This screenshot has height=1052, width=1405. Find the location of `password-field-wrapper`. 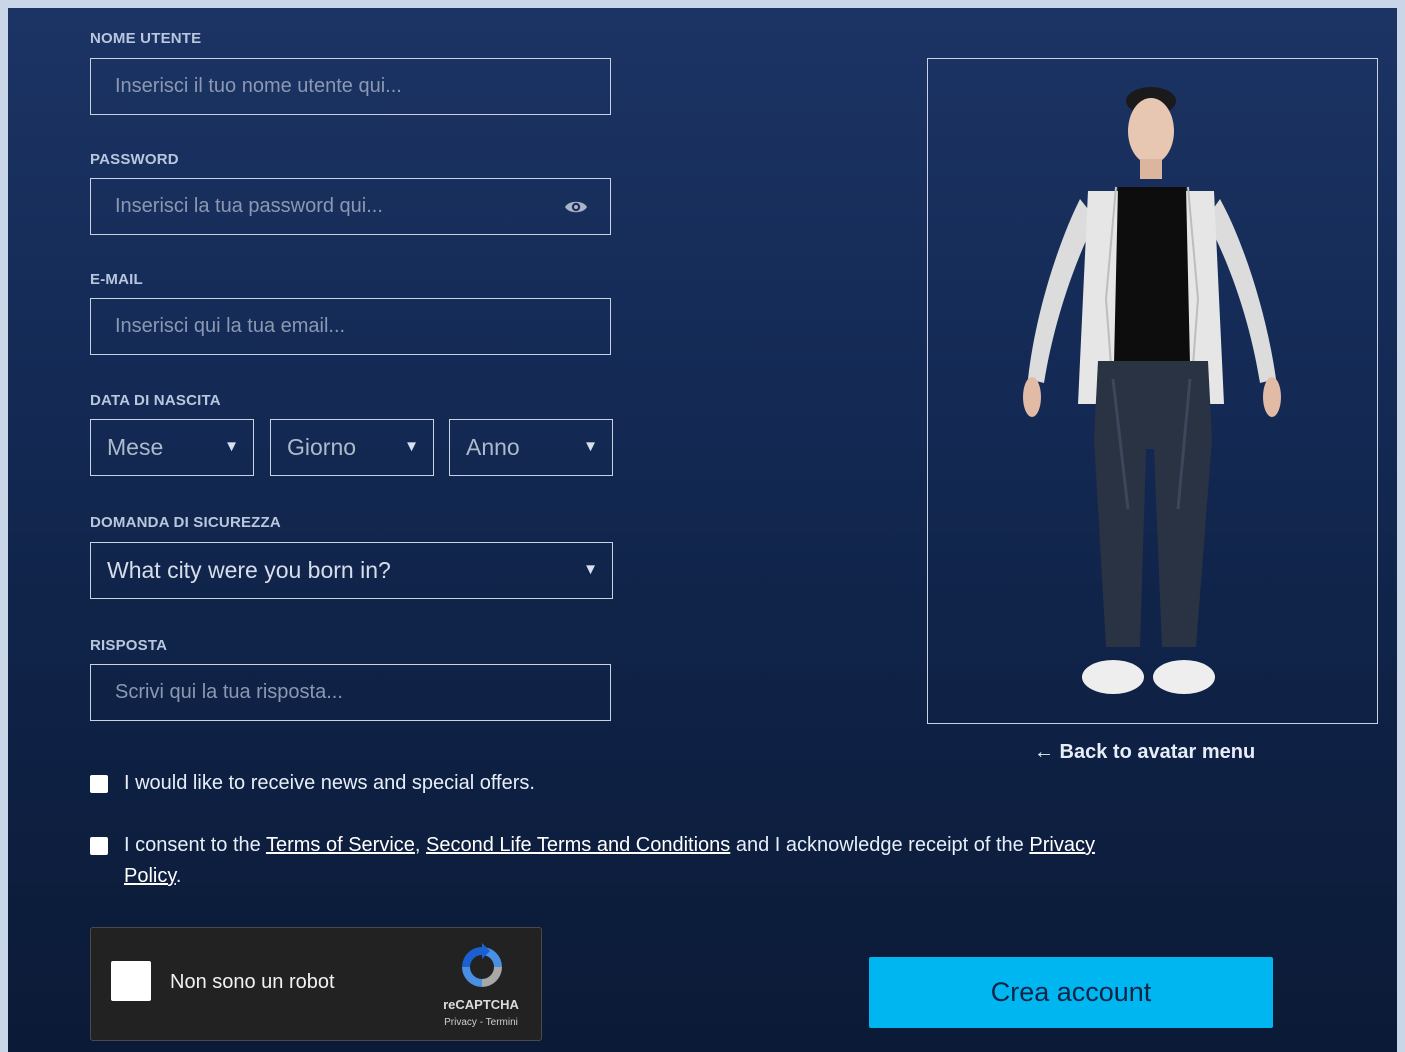

password-field-wrapper is located at coordinates (350, 206).